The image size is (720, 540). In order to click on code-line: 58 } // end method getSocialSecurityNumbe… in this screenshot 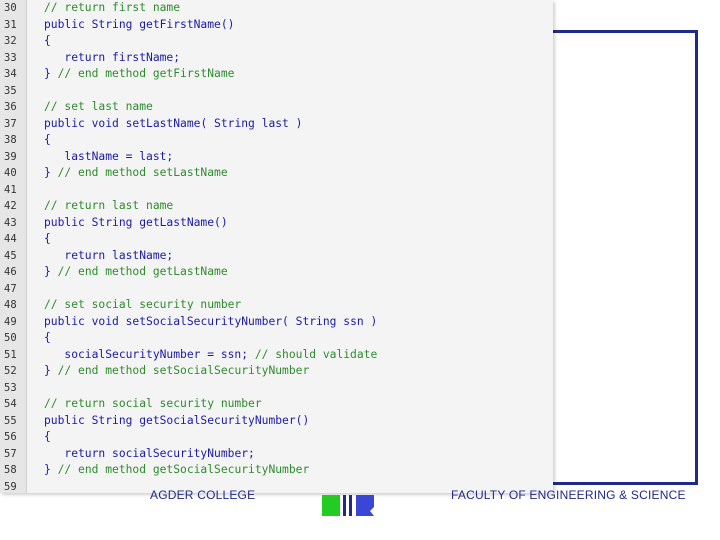, I will do `click(276, 470)`.